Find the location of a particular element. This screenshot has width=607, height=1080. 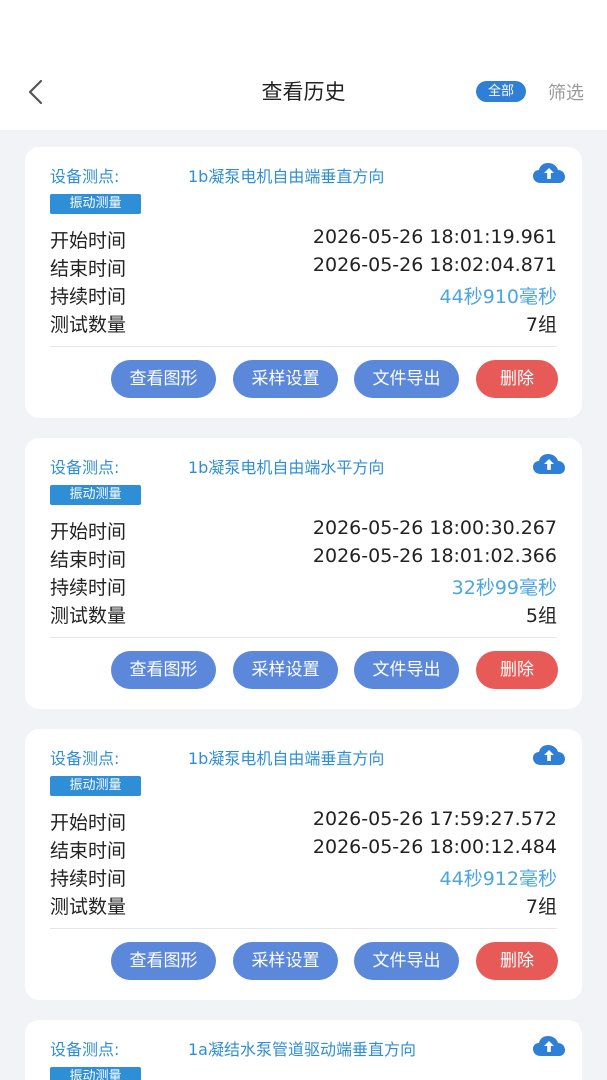

history-card: 设备测点: 1a凝结水泵管道驱动端垂直方向 振动测量 is located at coordinates (303, 1050).